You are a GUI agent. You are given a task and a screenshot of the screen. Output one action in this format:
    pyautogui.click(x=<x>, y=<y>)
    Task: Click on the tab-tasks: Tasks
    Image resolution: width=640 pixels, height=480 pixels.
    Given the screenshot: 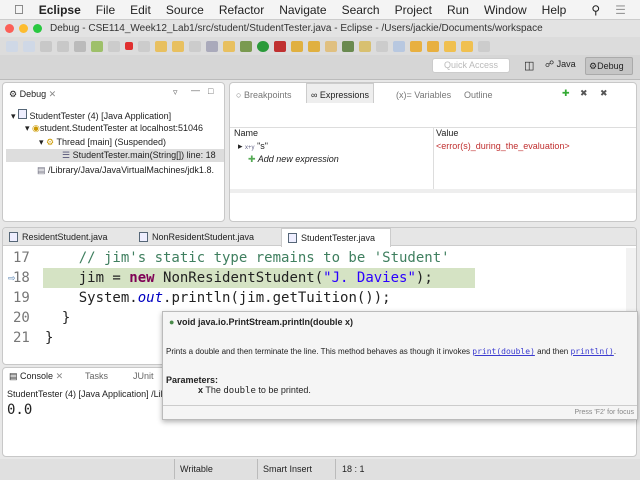 What is the action you would take?
    pyautogui.click(x=96, y=376)
    